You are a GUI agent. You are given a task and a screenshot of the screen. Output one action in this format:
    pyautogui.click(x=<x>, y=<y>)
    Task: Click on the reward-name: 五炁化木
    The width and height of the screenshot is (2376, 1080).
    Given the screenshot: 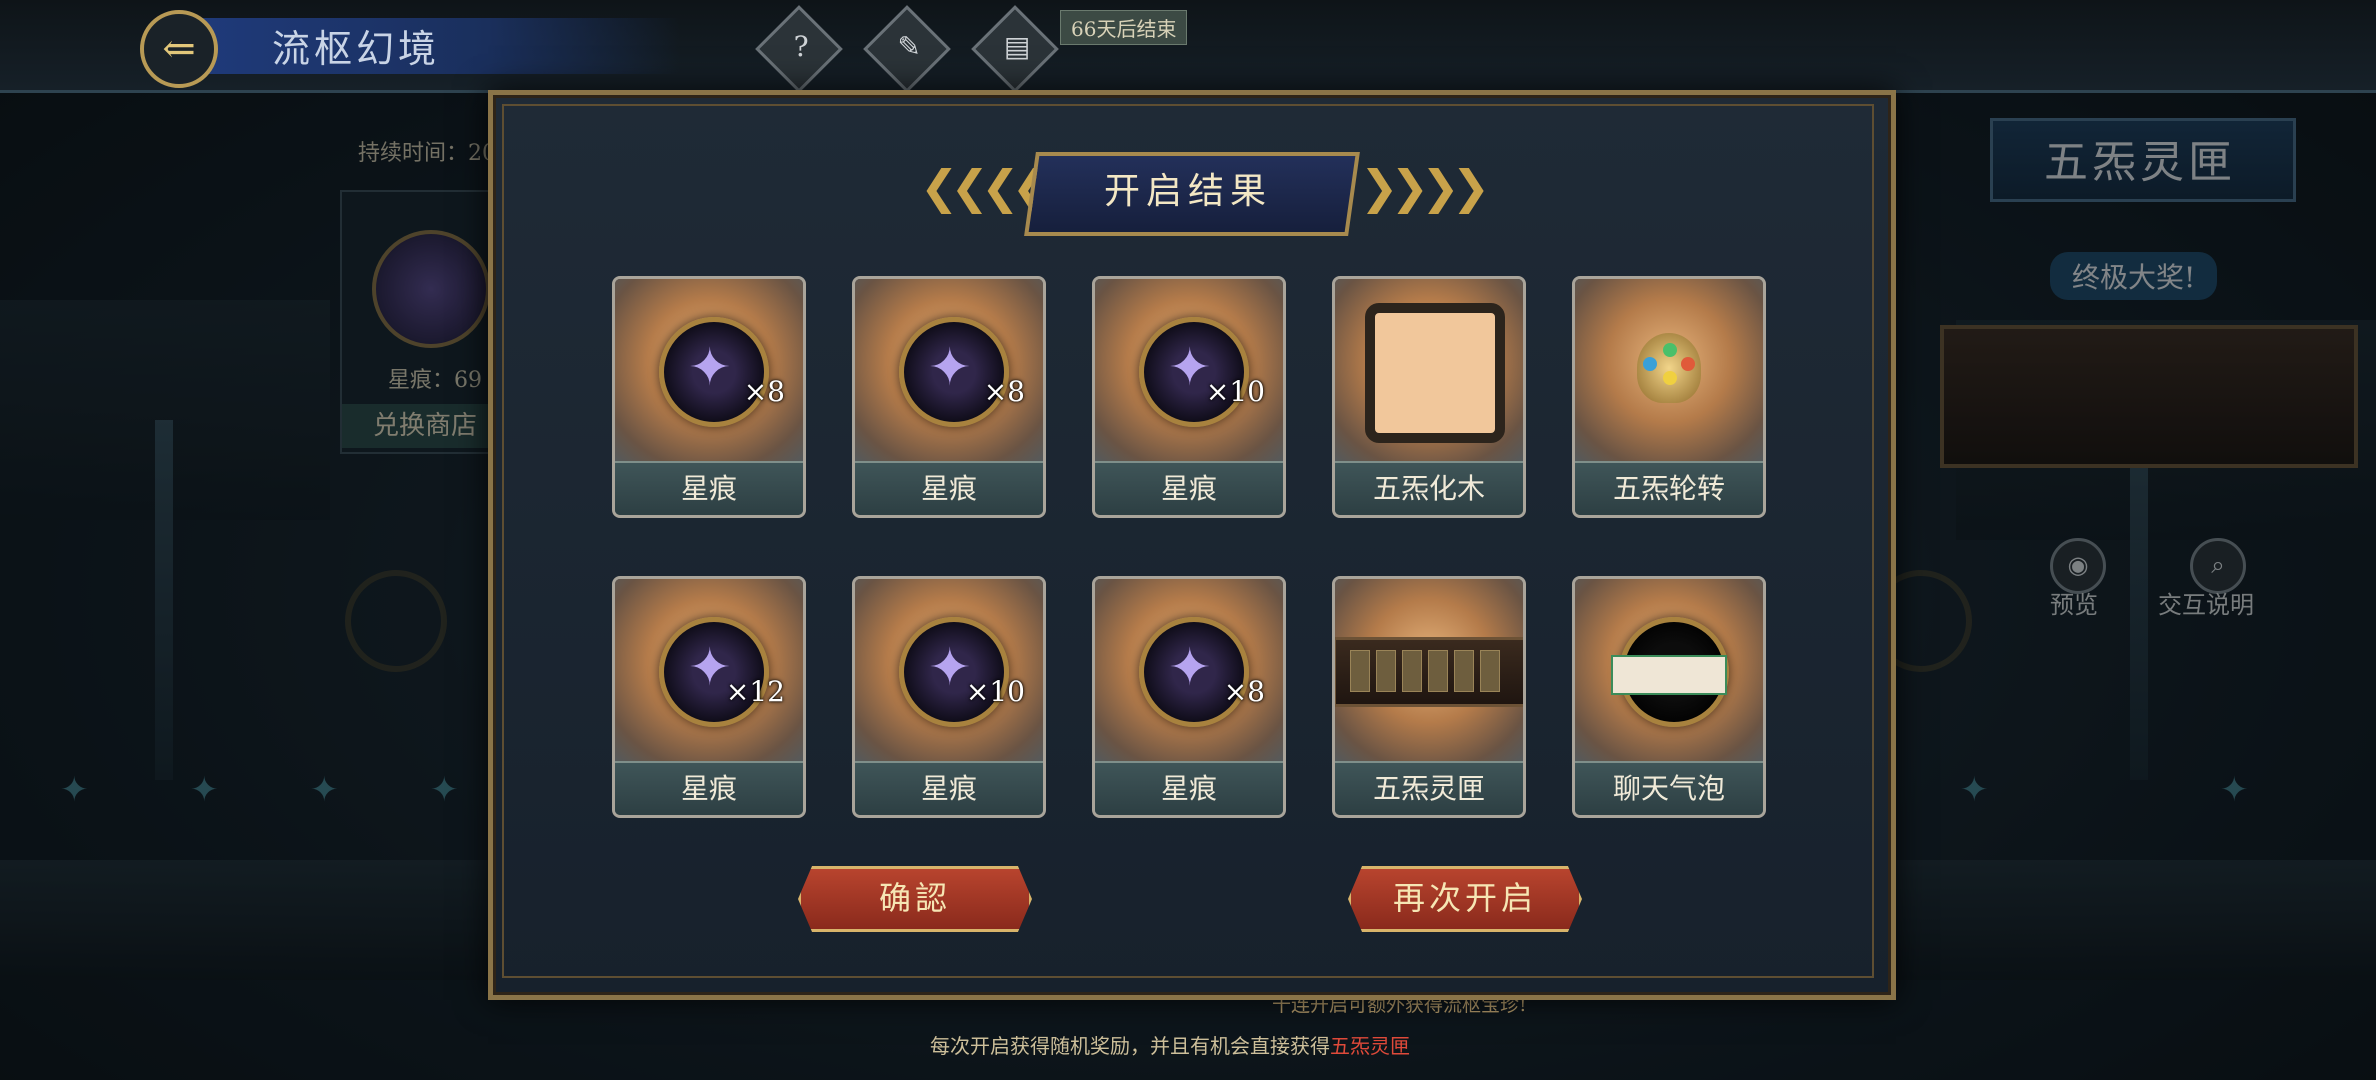 What is the action you would take?
    pyautogui.click(x=1429, y=488)
    